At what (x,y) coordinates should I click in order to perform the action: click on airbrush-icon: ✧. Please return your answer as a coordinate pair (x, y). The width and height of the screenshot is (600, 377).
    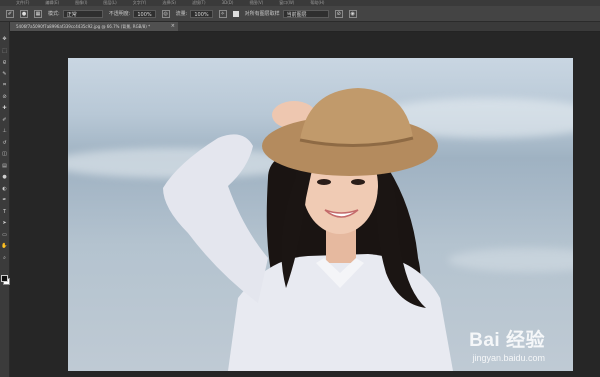
    Looking at the image, I should click on (222, 13).